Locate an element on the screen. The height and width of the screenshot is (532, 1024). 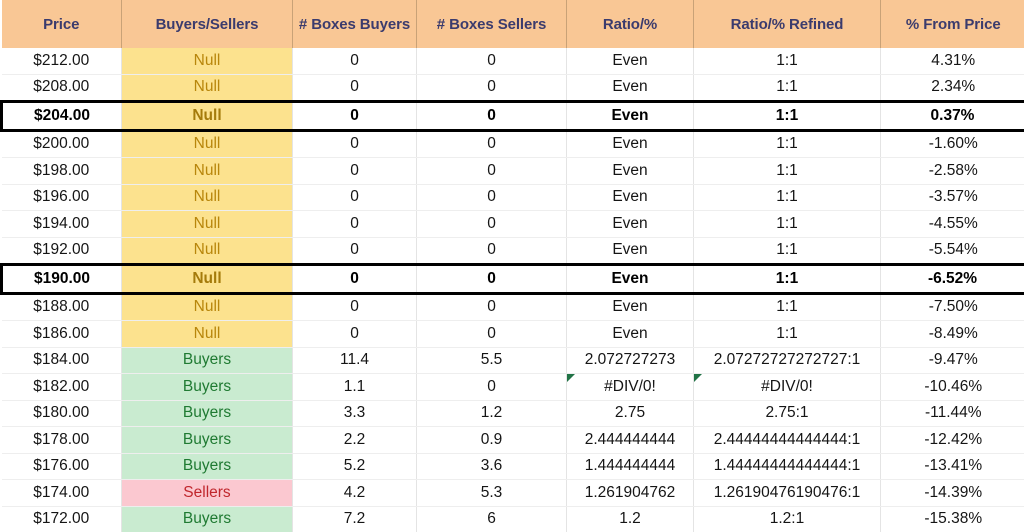
table-row: $212.00Null00Even1:14.31% is located at coordinates (513, 61).